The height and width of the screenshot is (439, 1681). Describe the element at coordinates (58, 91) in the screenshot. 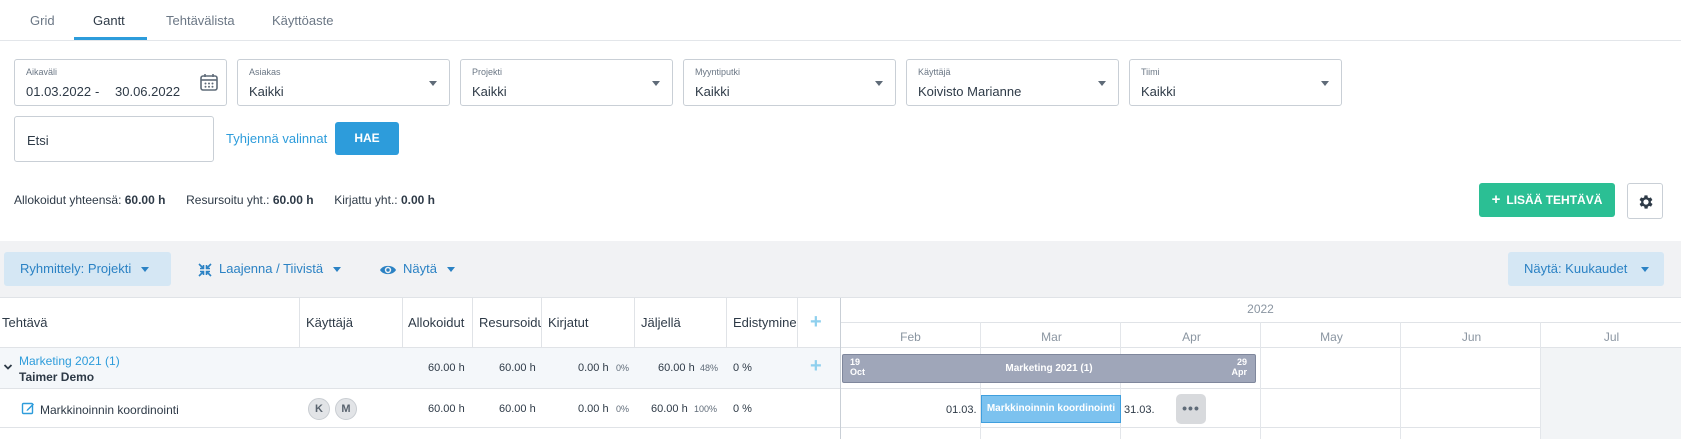

I see `date-start-value: 01.03.2022` at that location.